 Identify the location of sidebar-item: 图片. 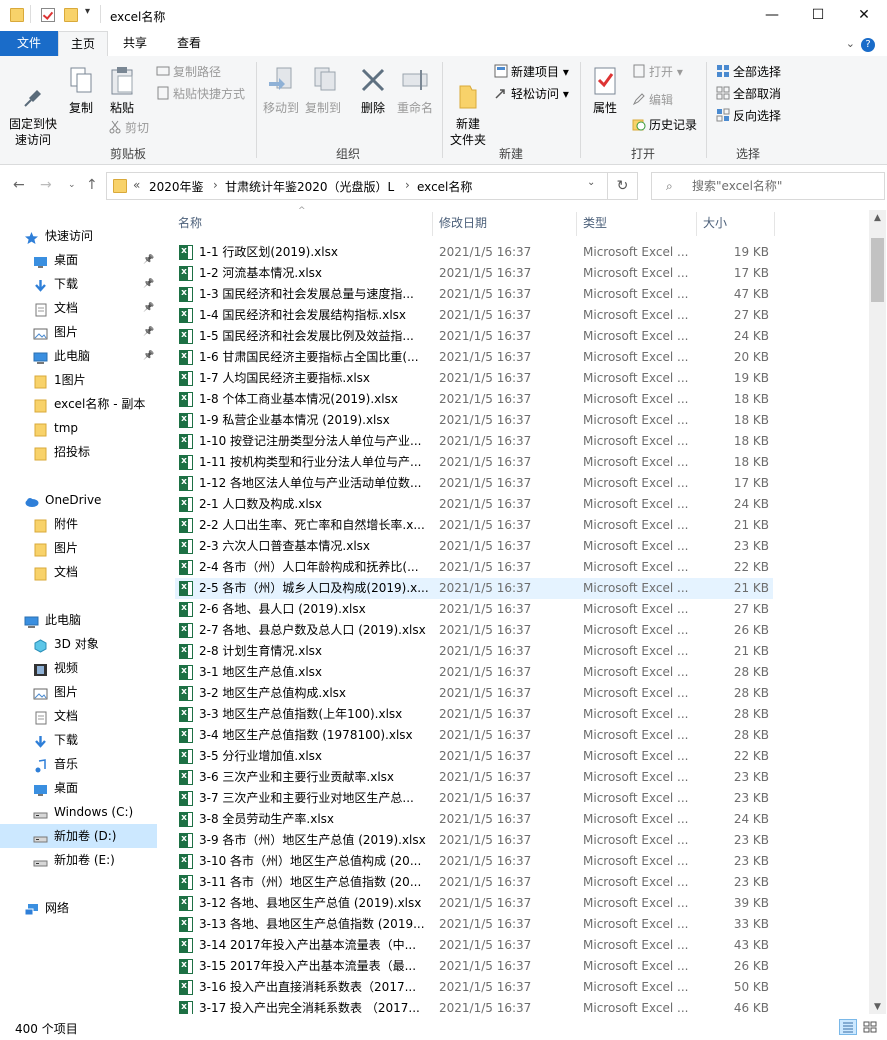
(78, 548).